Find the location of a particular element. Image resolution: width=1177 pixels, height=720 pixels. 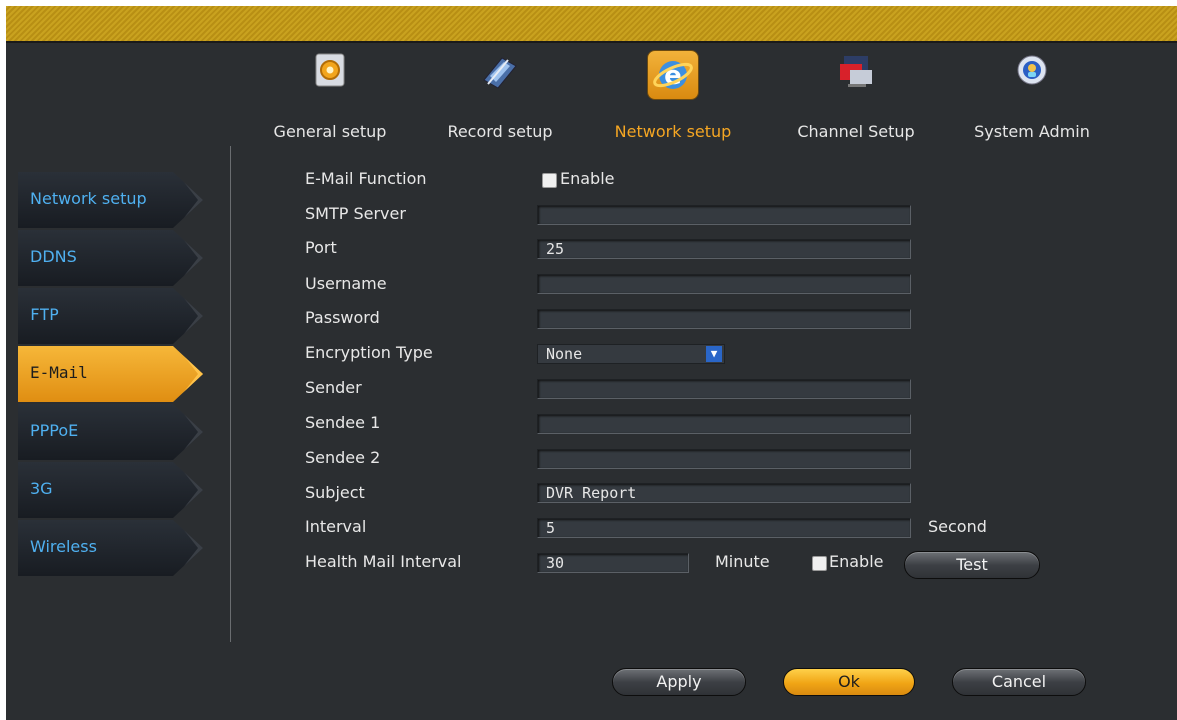

sidebar-item-network-setup: Network setup is located at coordinates (110, 200).